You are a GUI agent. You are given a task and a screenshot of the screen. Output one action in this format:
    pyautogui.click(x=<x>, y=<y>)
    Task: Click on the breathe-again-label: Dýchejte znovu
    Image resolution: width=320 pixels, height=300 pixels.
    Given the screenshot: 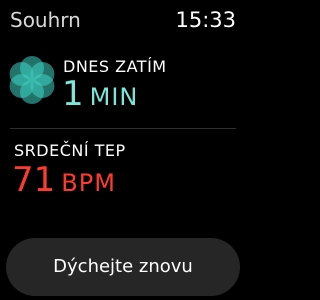 What is the action you would take?
    pyautogui.click(x=123, y=266)
    